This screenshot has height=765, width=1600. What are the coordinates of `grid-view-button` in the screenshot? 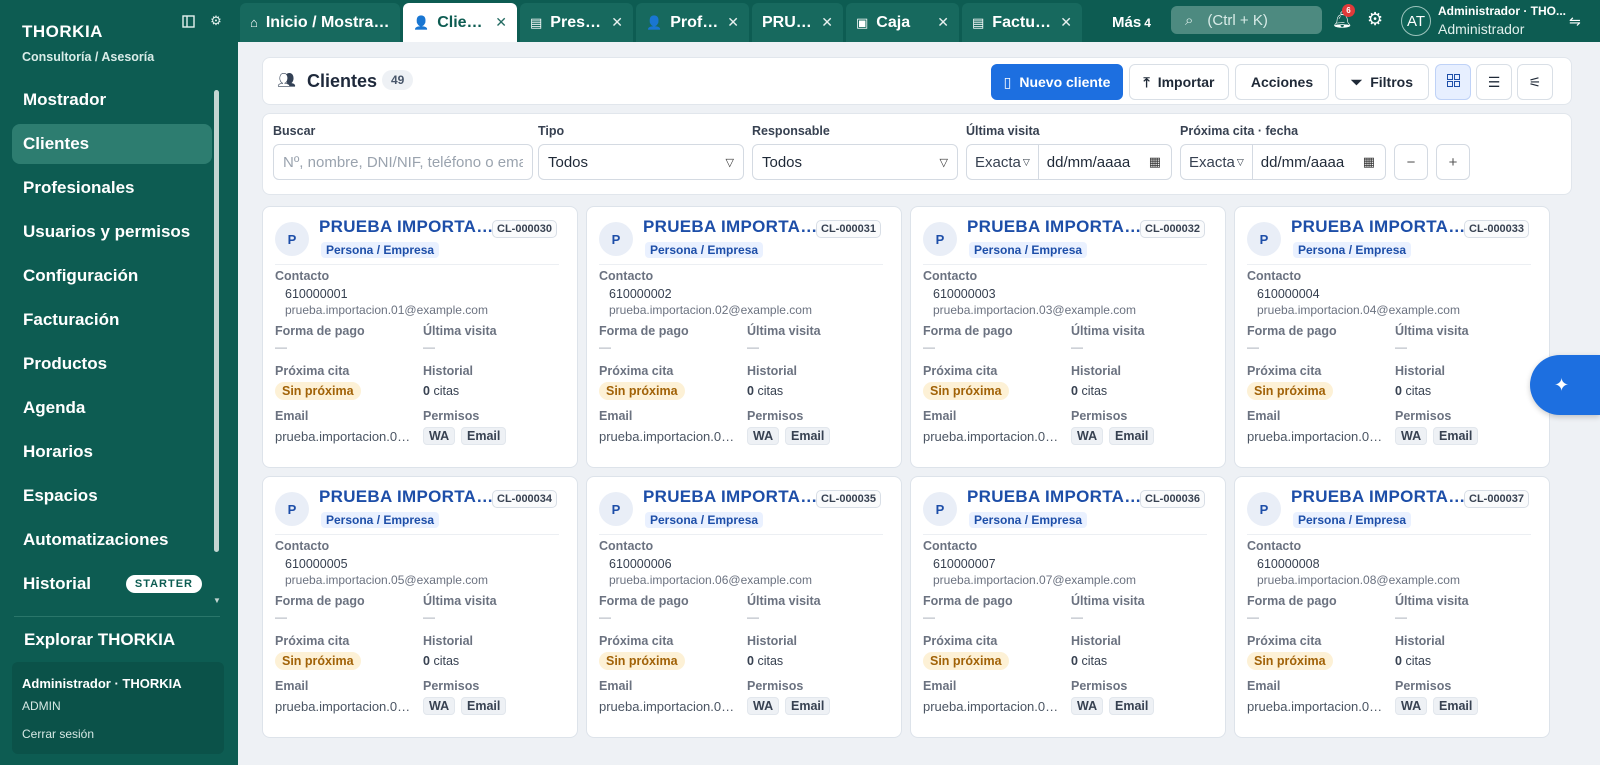 It's located at (1453, 82).